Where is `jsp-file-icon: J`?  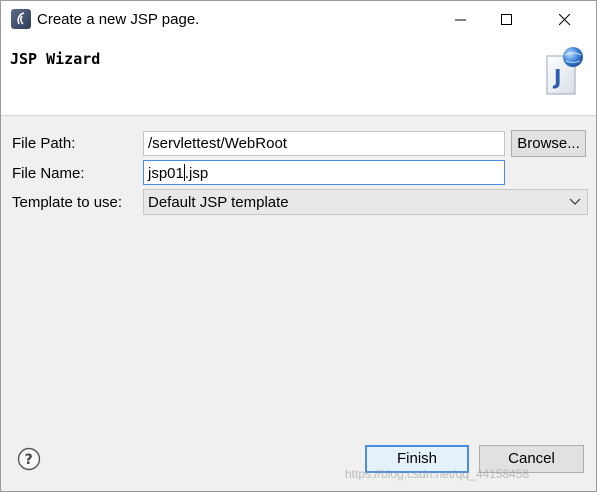 jsp-file-icon: J is located at coordinates (564, 71).